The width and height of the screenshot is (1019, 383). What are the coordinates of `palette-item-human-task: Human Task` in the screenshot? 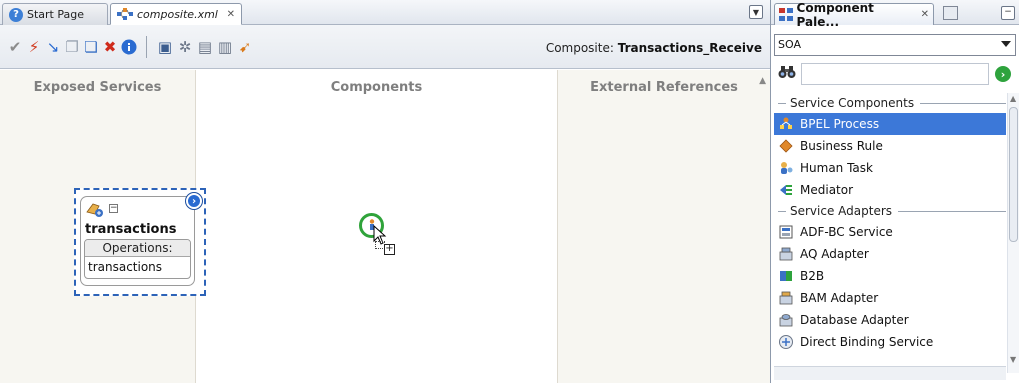 It's located at (890, 168).